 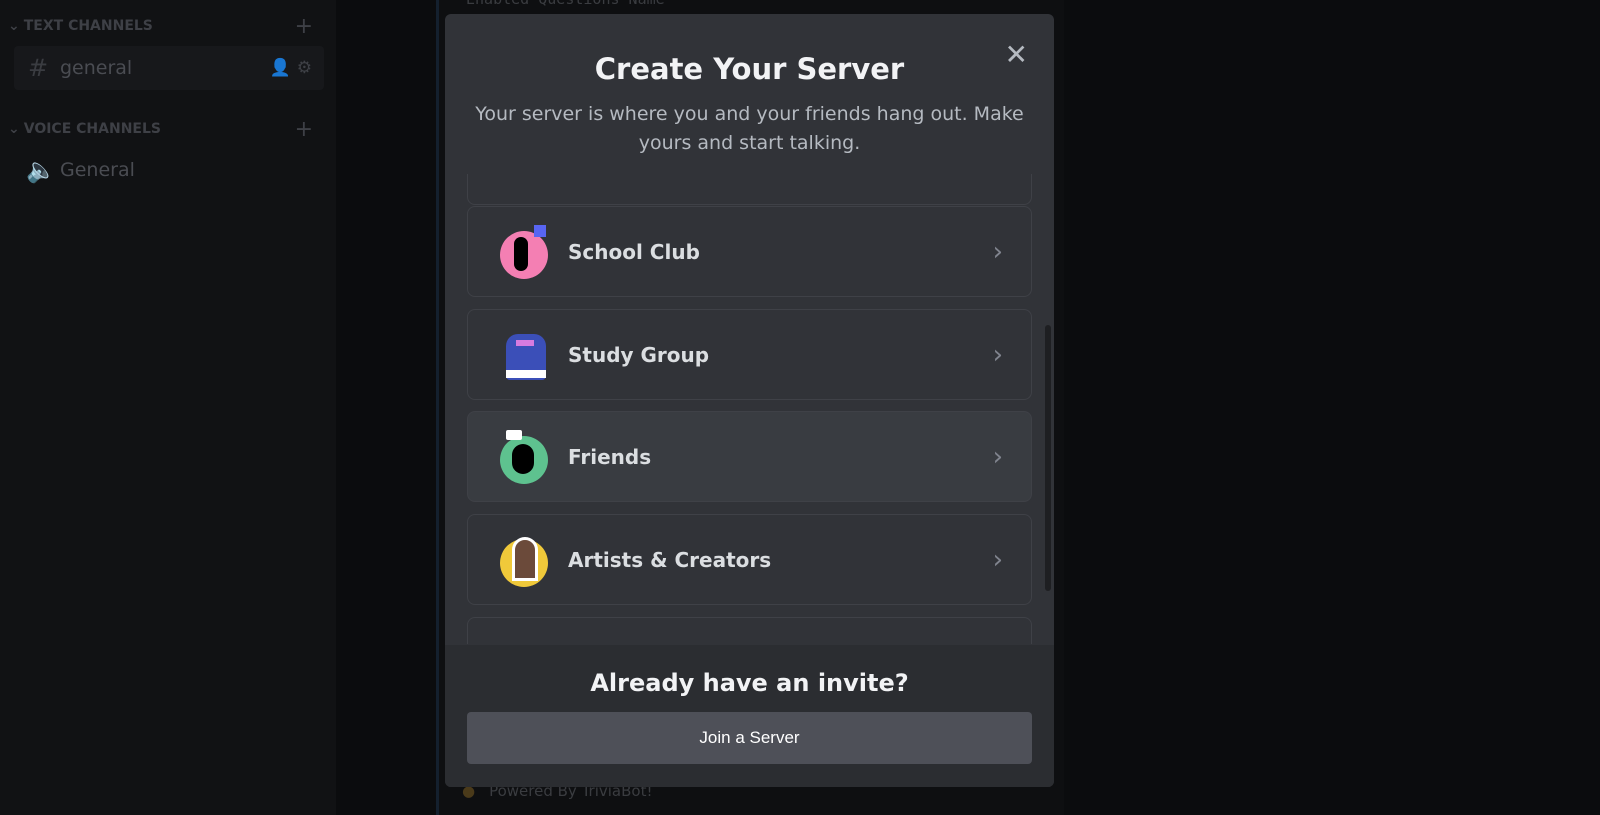 I want to click on footer-title: Already have an invite?, so click(x=749, y=683).